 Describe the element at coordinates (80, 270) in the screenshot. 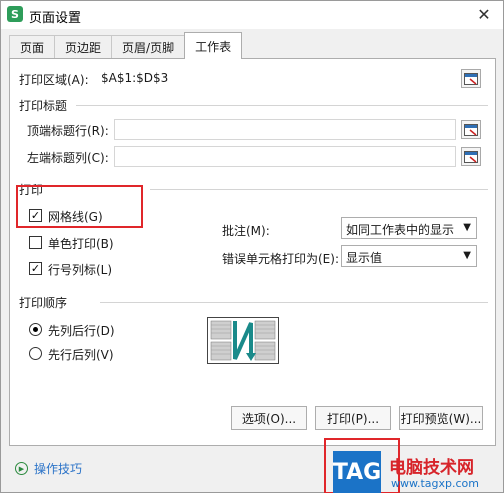

I see `row-col-headings-label: 行号列标(L)` at that location.